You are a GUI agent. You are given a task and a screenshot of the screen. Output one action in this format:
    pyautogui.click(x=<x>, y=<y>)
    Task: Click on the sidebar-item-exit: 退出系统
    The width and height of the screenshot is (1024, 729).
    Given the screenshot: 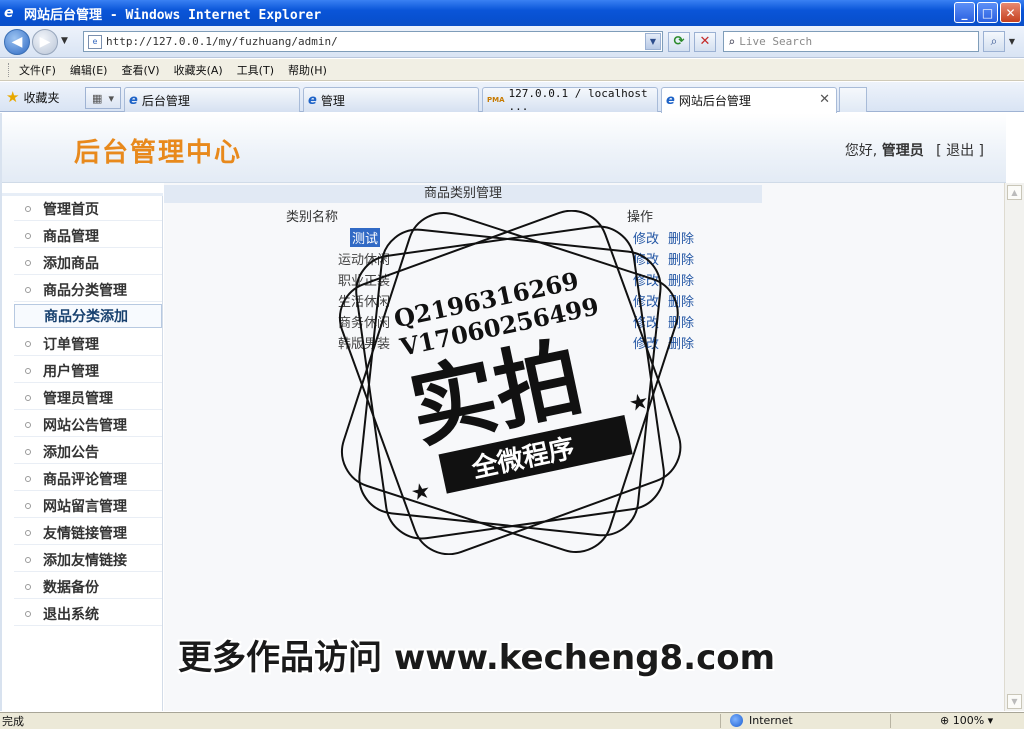 What is the action you would take?
    pyautogui.click(x=88, y=614)
    